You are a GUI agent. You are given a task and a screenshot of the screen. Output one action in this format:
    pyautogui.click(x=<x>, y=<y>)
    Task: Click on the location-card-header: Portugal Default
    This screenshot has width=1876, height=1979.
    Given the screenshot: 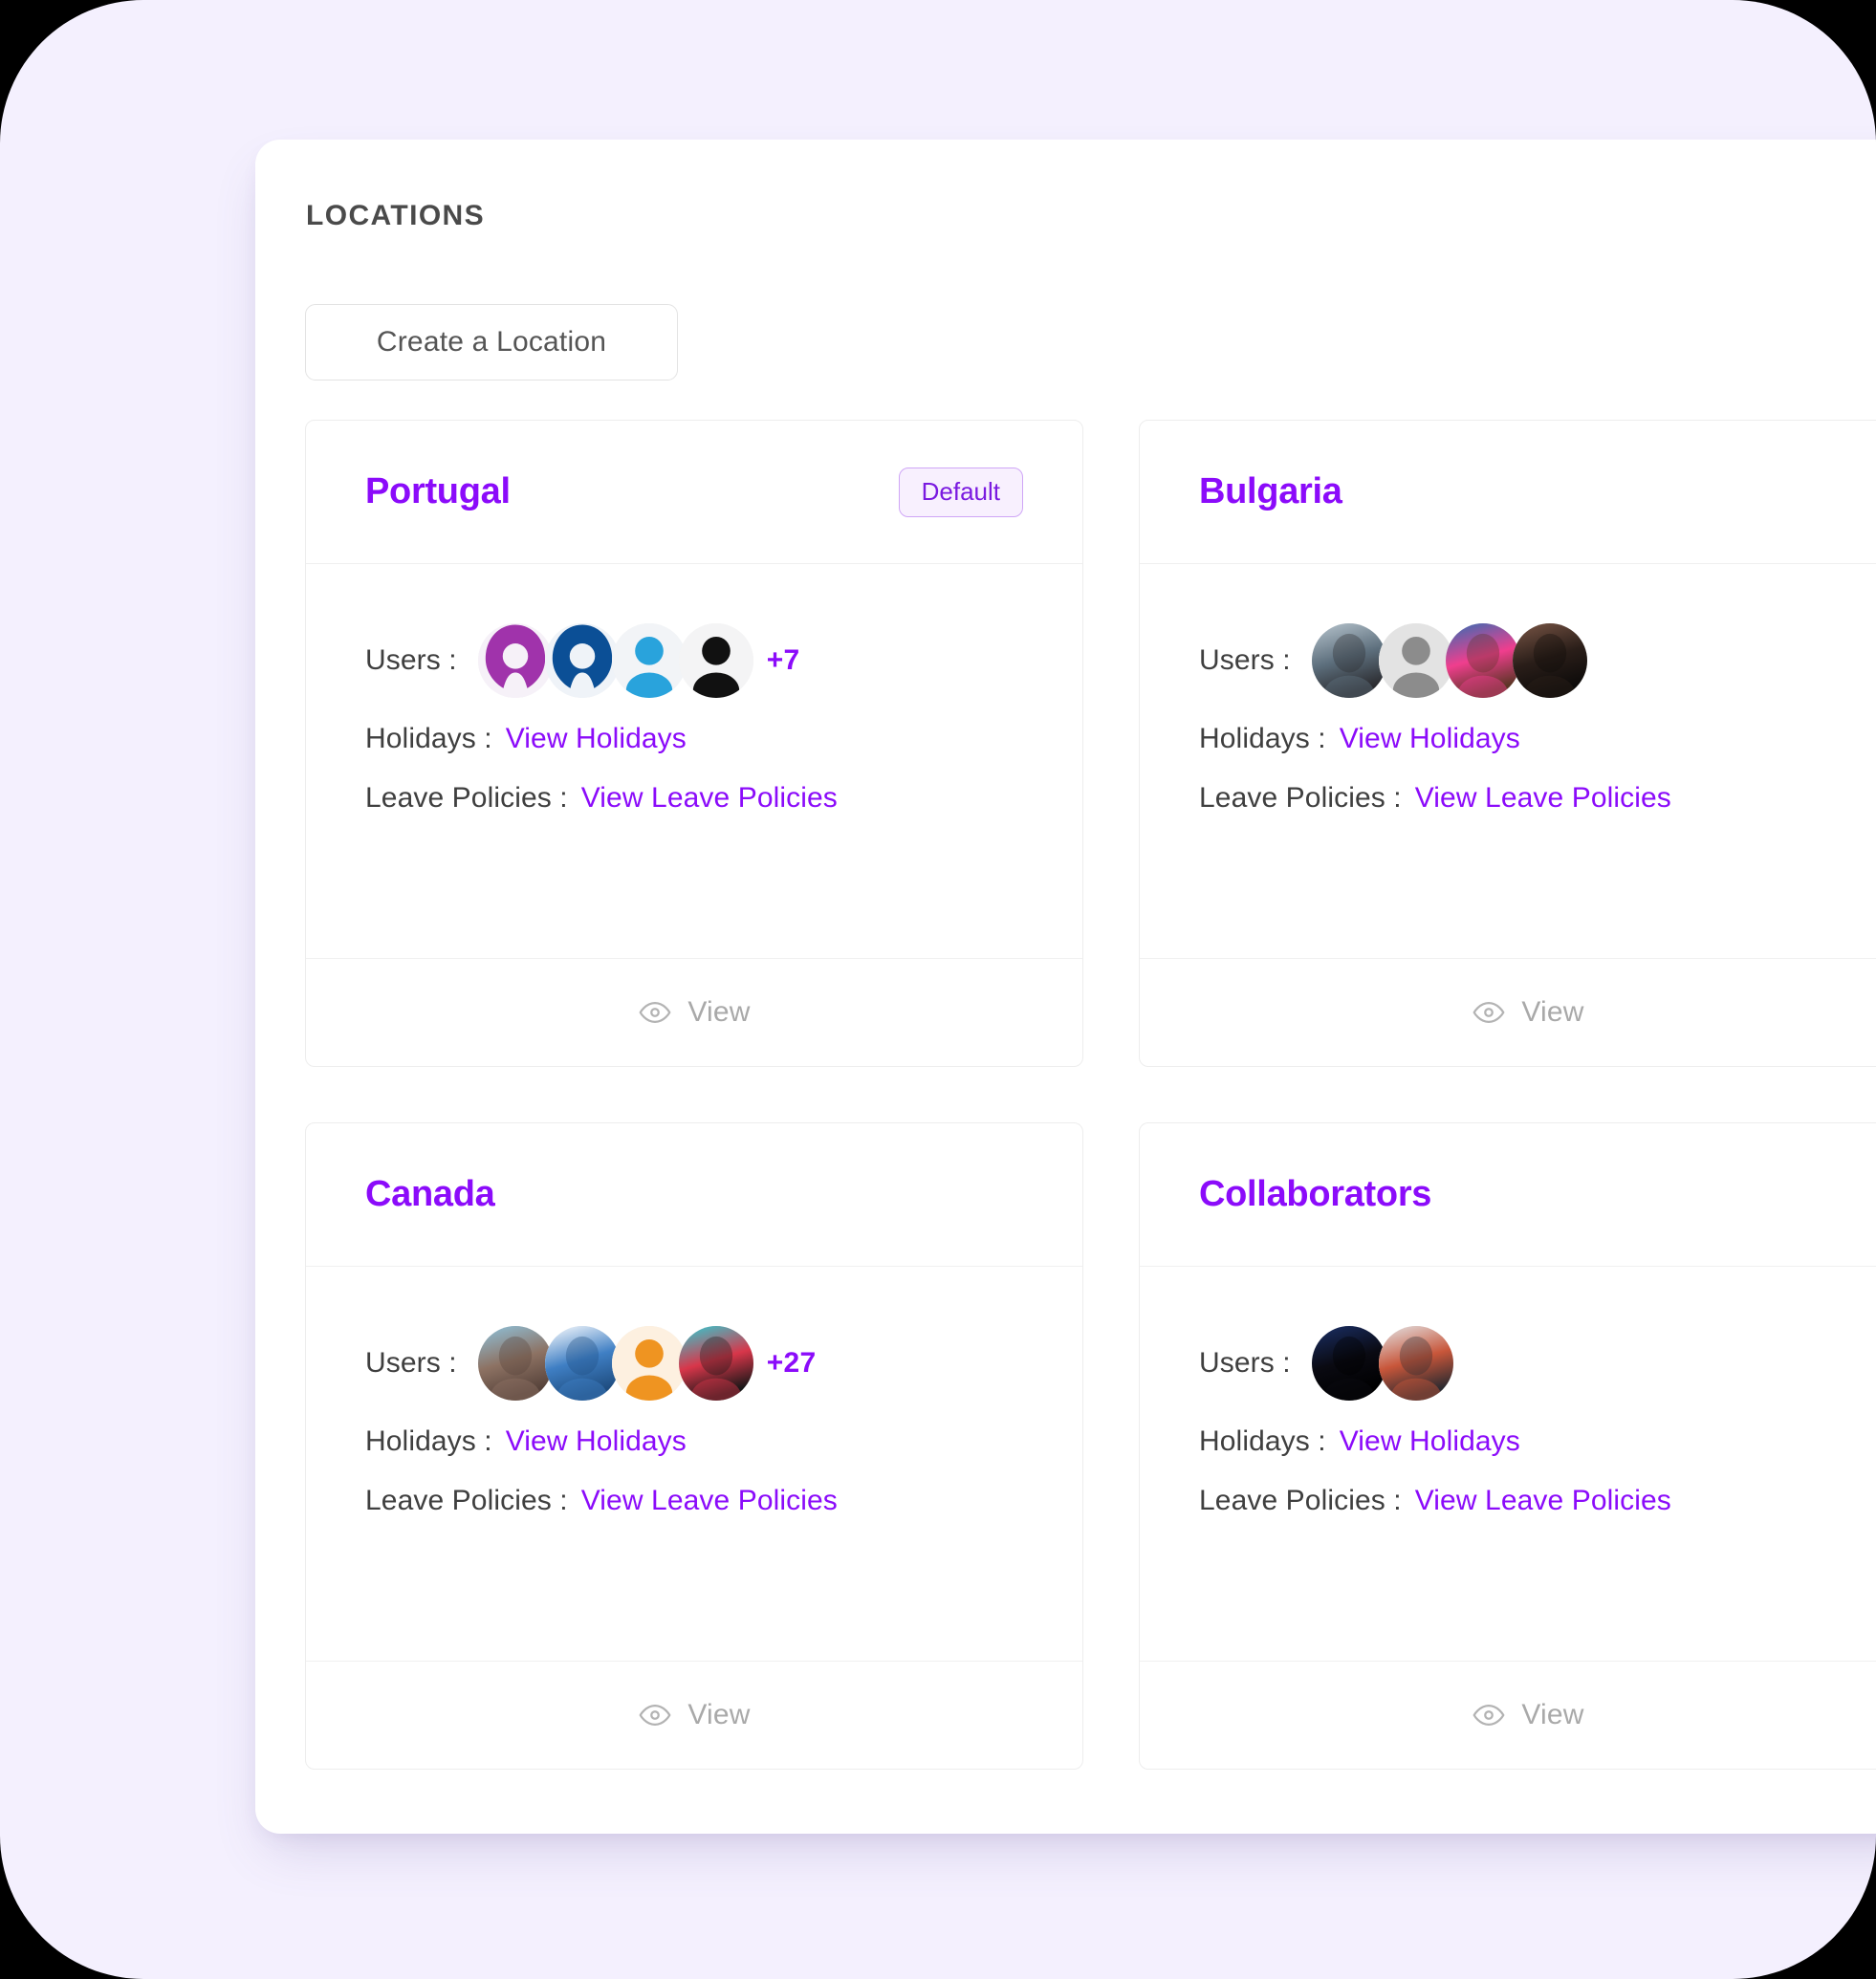 What is the action you would take?
    pyautogui.click(x=694, y=492)
    